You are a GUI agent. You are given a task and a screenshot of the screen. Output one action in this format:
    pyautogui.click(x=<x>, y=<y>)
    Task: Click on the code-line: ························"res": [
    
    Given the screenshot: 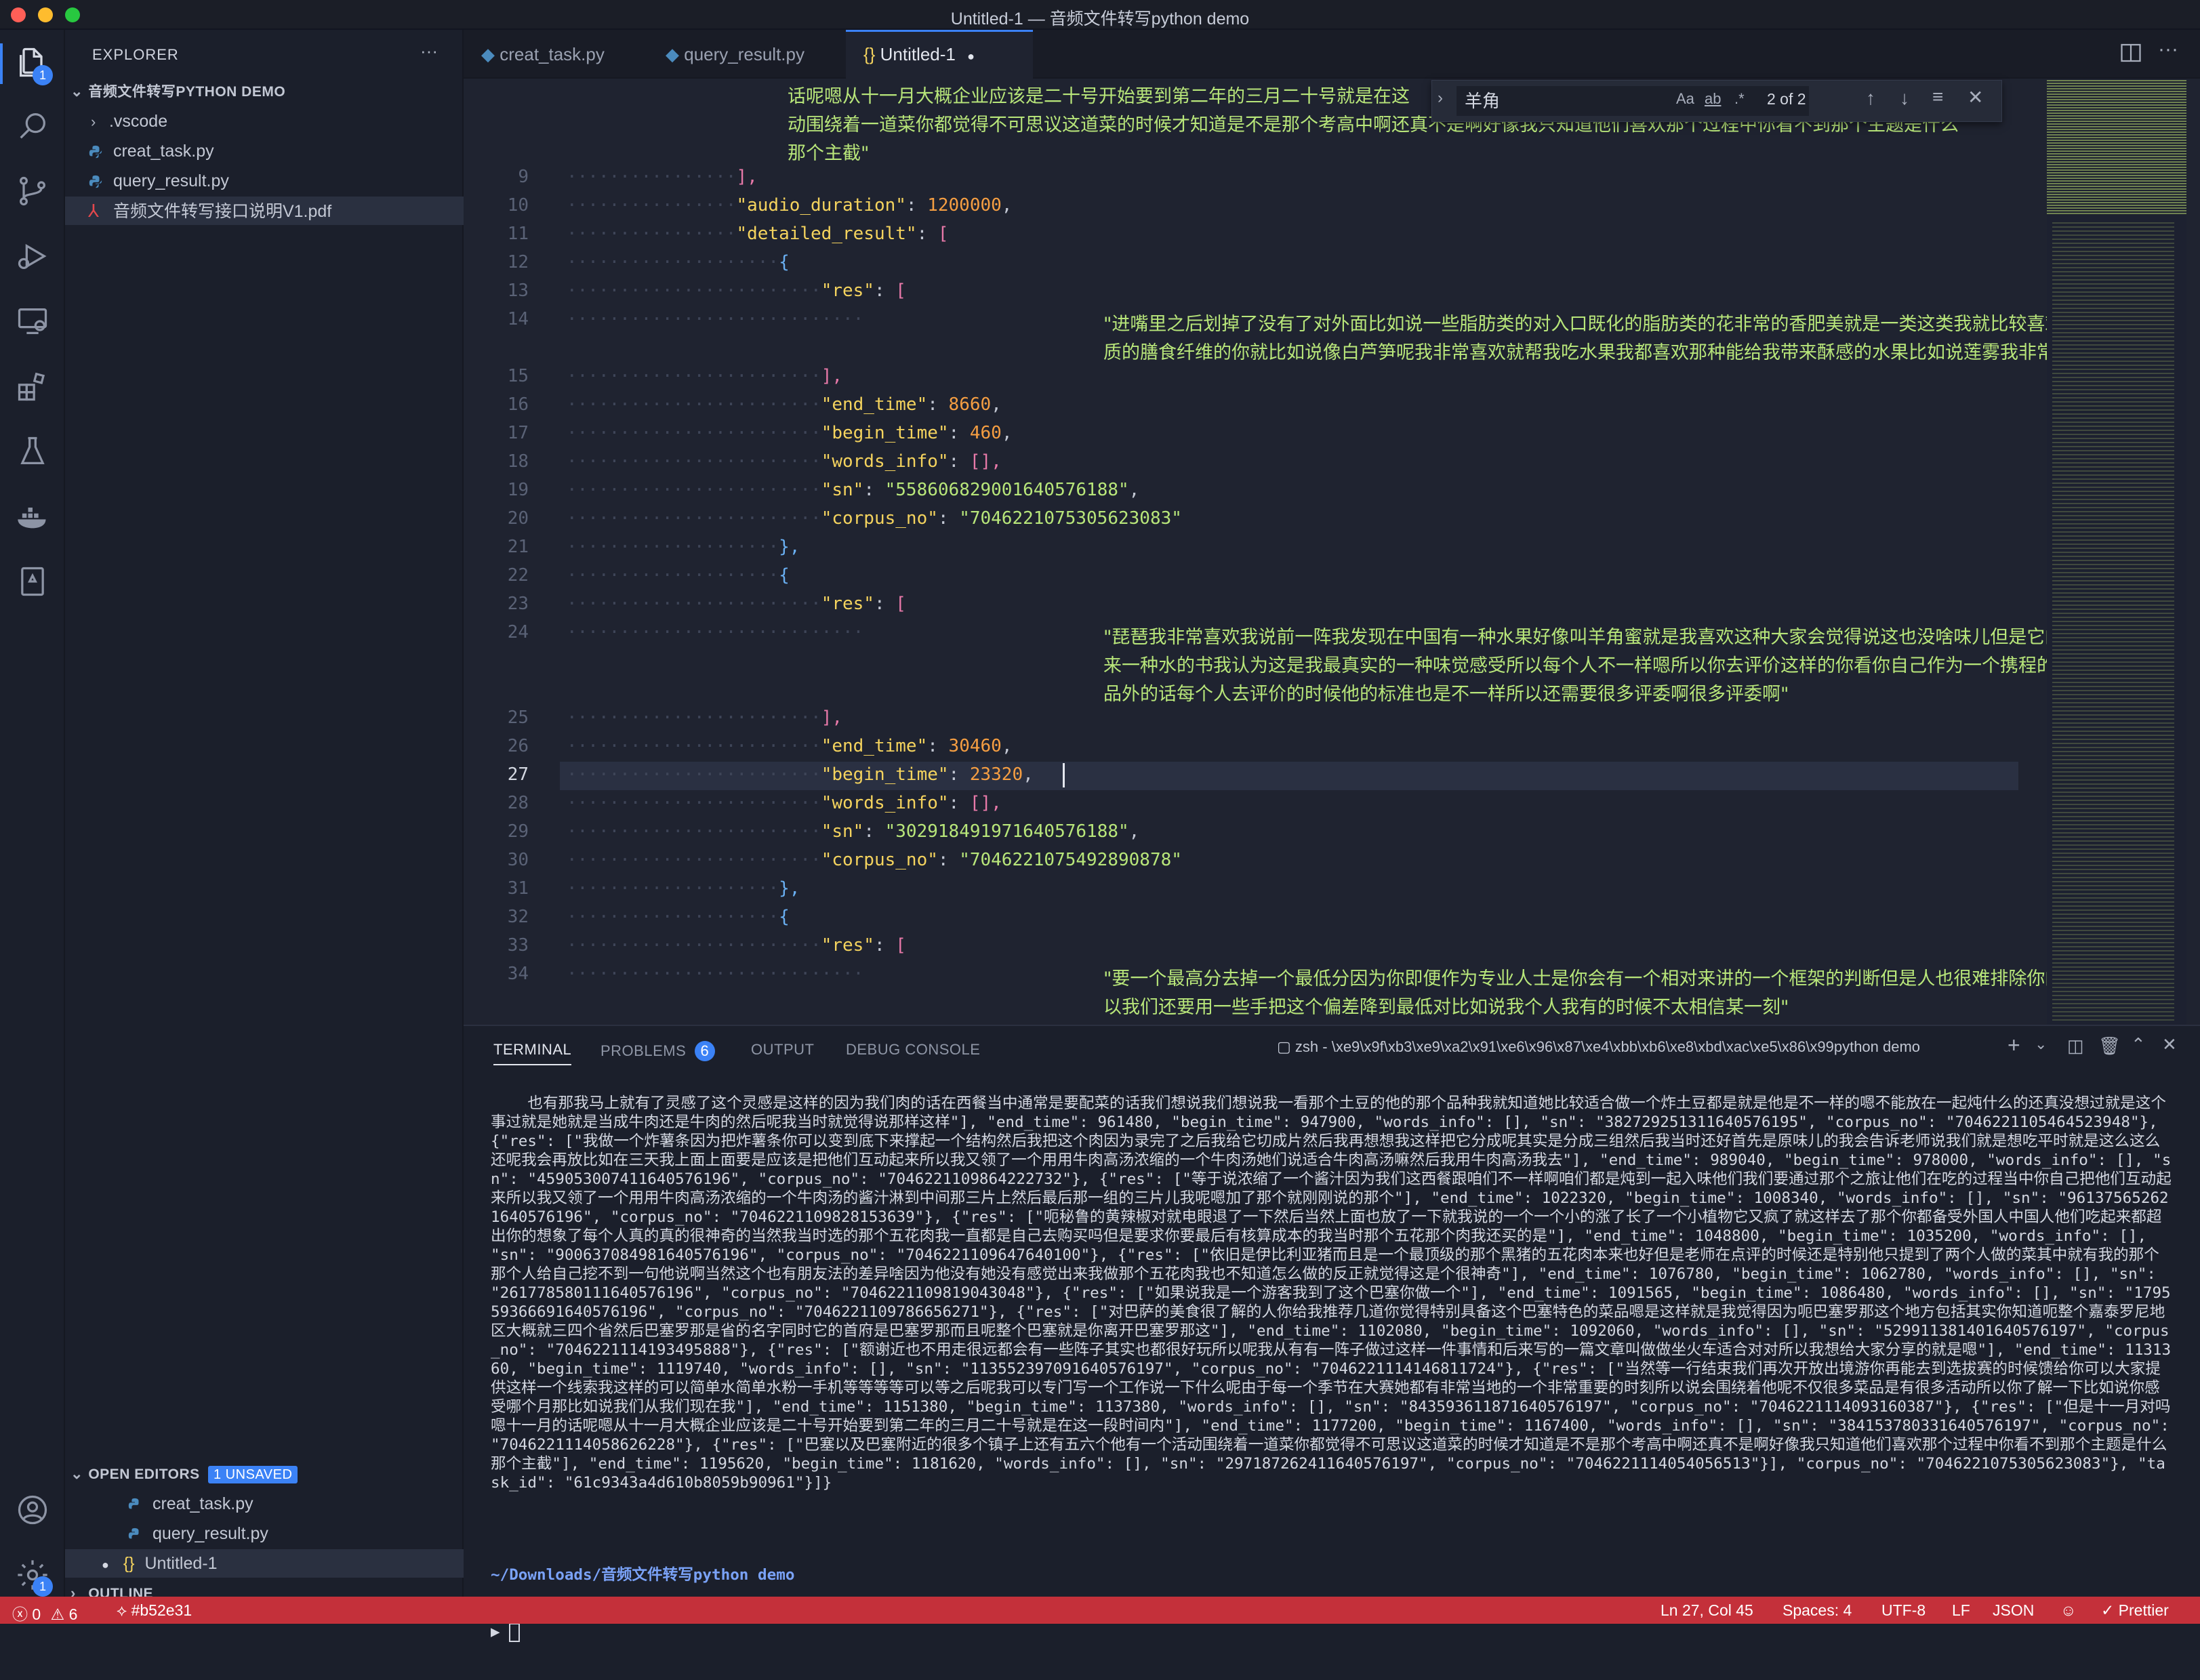 What is the action you would take?
    pyautogui.click(x=736, y=291)
    